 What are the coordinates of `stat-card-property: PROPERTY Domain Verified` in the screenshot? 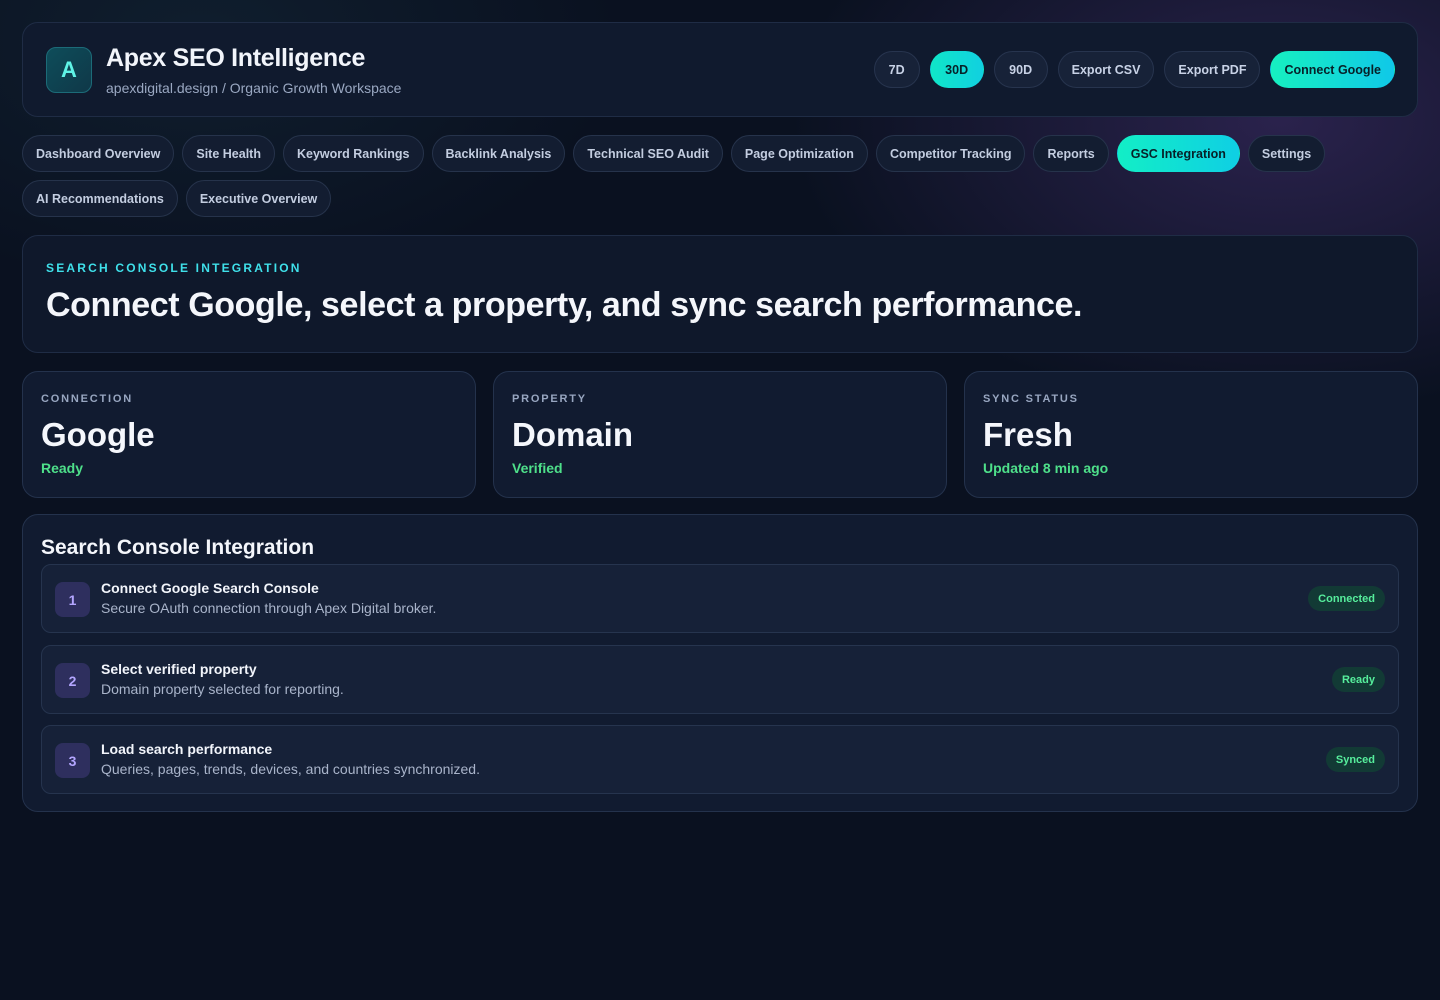 It's located at (720, 434).